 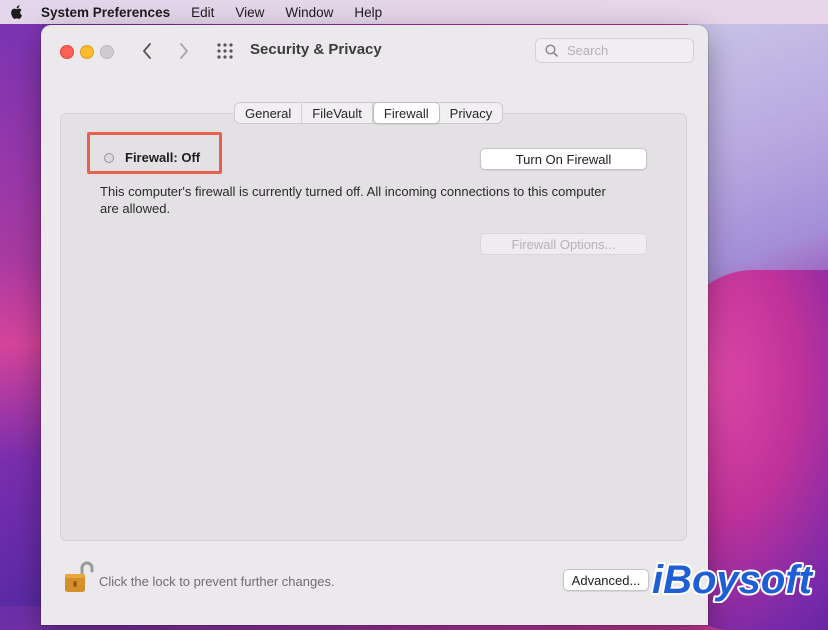 I want to click on iboysoft-watermark-logo: iBoysoft iBoysoft, so click(x=733, y=579).